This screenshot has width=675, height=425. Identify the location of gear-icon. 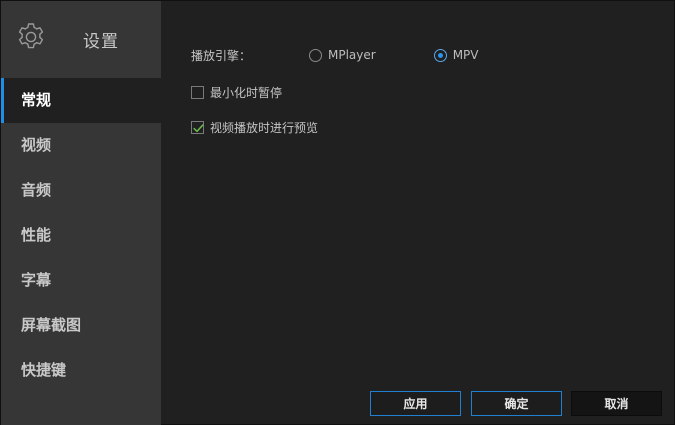
(31, 36).